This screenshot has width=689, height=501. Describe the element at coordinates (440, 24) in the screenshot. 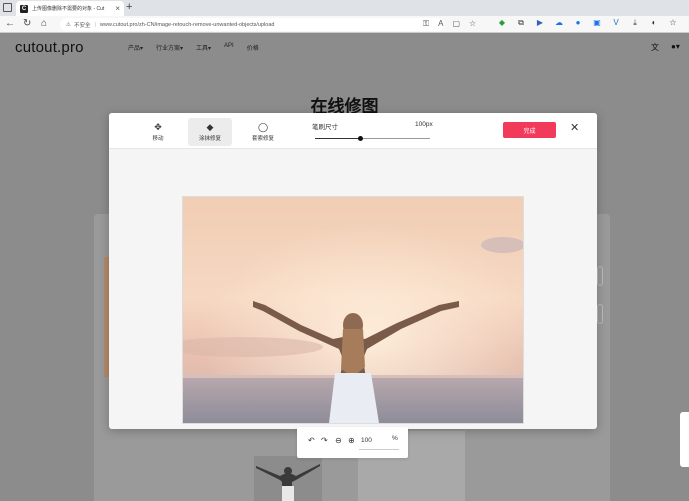

I see `read-aloud-icon: A` at that location.